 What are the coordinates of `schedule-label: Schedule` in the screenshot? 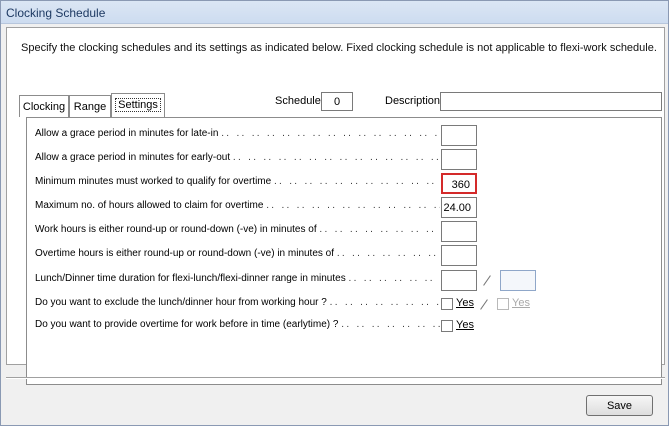 It's located at (298, 101).